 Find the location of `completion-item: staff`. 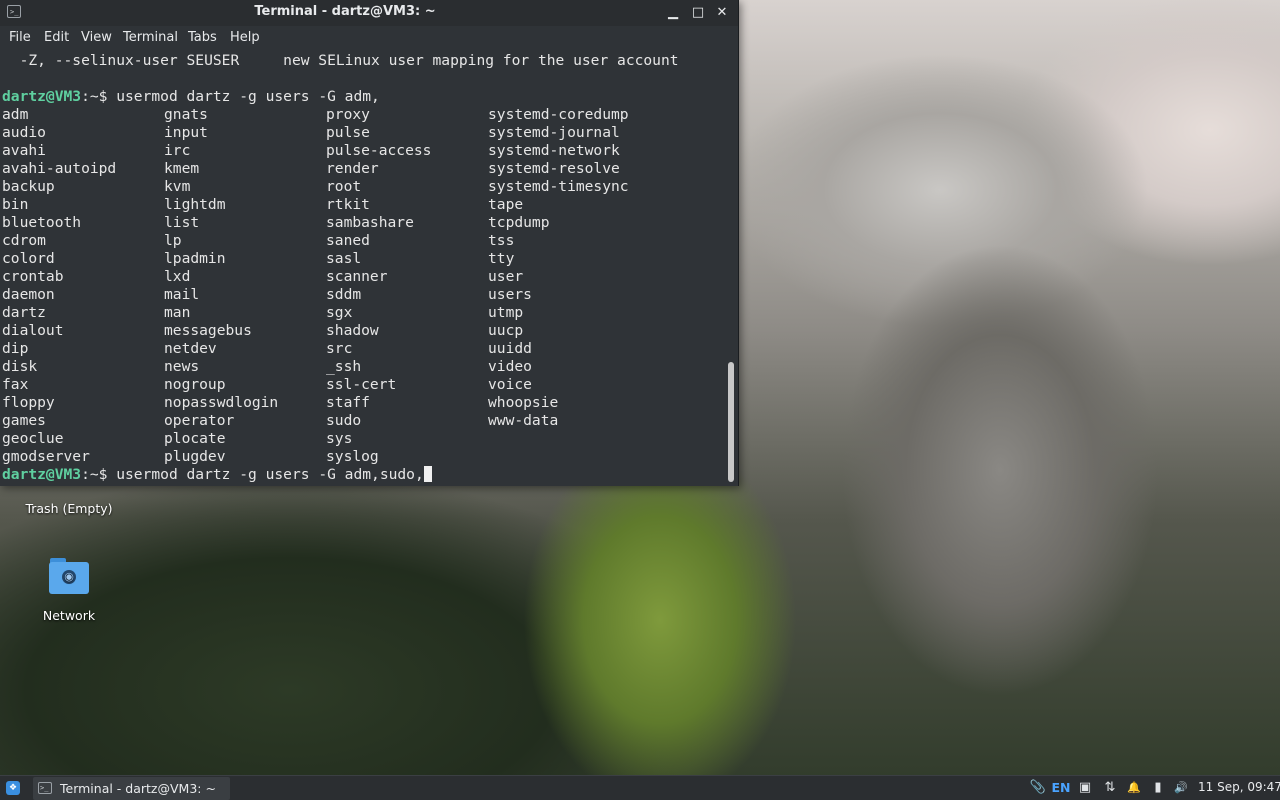

completion-item: staff is located at coordinates (348, 402).